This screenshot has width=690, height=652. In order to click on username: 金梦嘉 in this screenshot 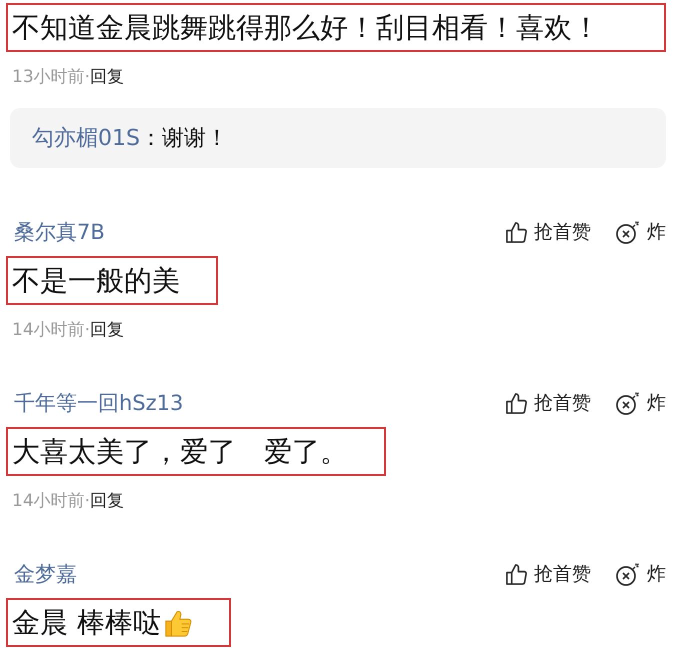, I will do `click(45, 574)`.